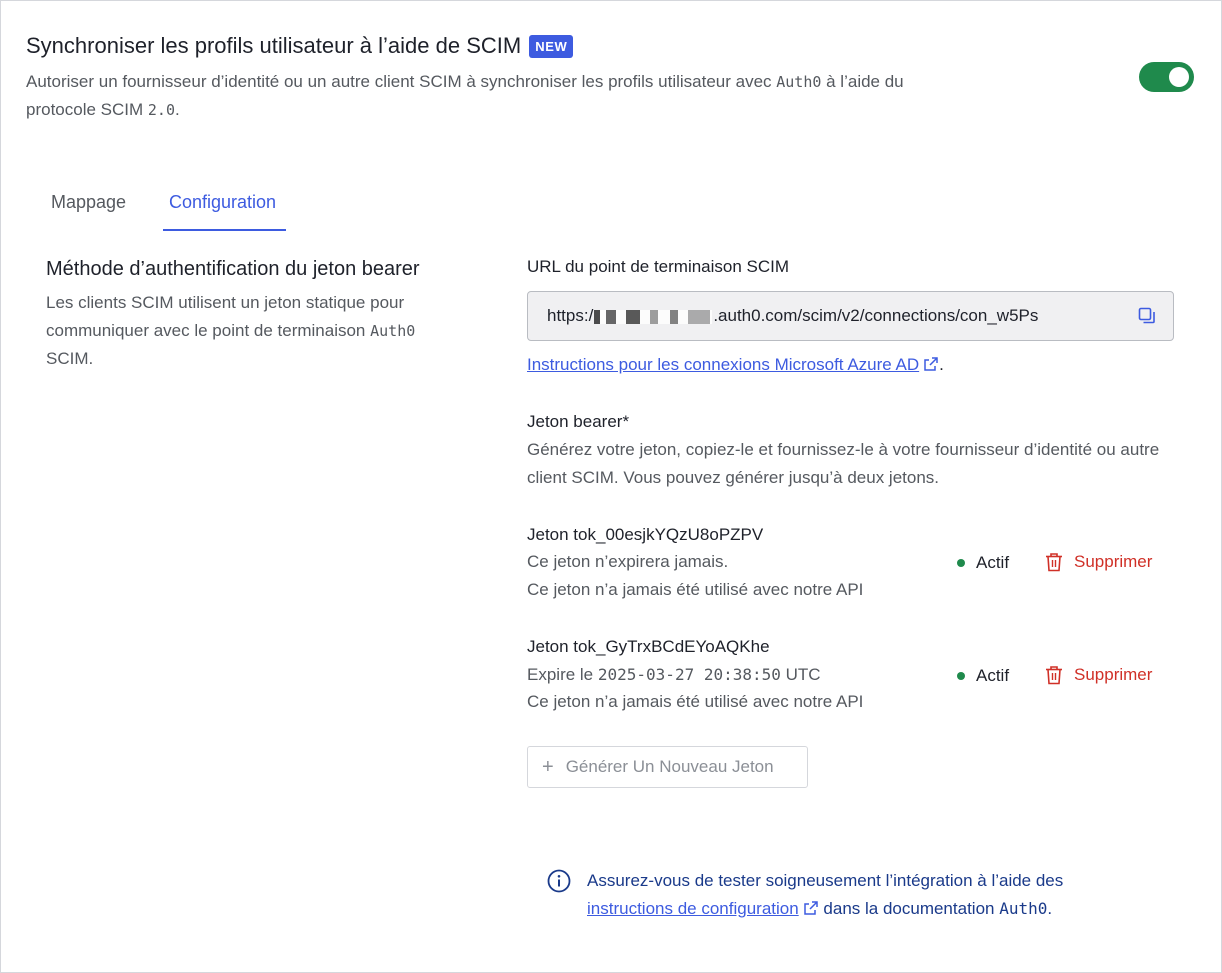  I want to click on token-title: Jeton tok_00esjkYQzU8oPZPV, so click(645, 534).